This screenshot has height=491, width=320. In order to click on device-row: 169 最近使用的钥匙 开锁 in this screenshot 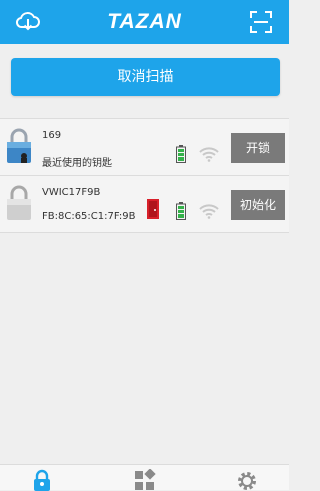, I will do `click(144, 146)`.